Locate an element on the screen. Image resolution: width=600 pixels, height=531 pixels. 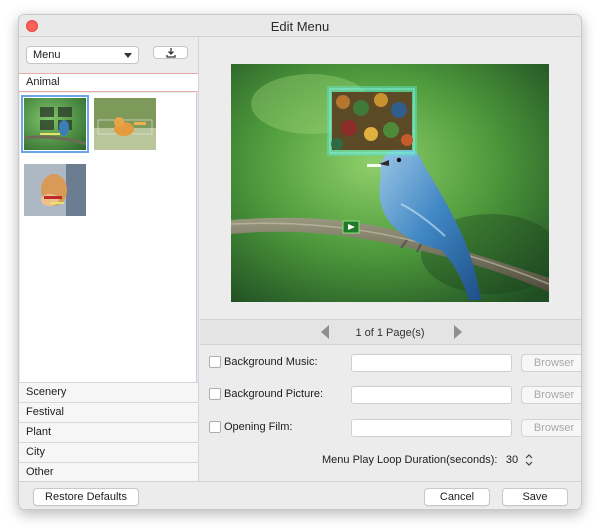
opening-film-label: Opening Film: is located at coordinates (258, 427).